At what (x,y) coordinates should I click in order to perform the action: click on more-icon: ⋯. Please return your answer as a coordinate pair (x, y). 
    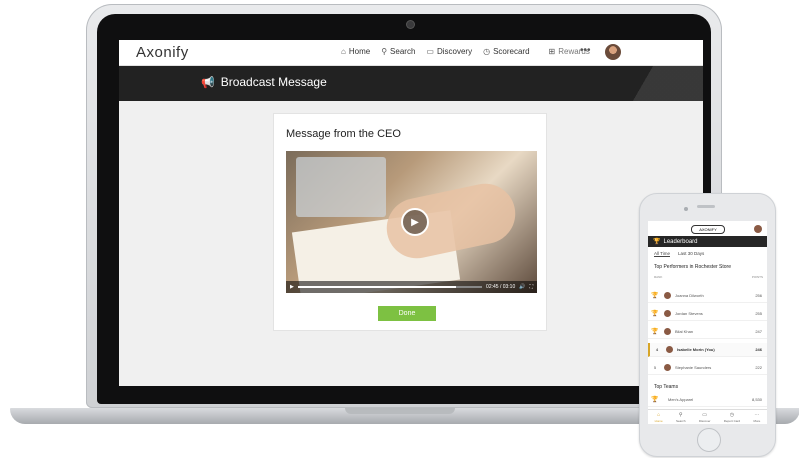
    Looking at the image, I should click on (757, 414).